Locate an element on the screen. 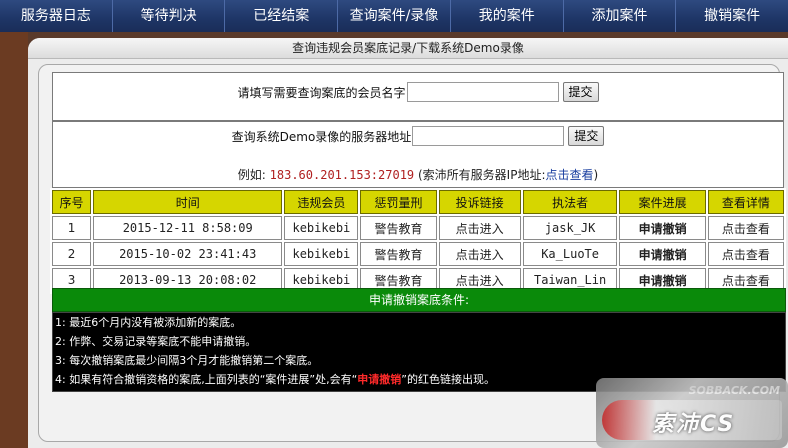 The width and height of the screenshot is (788, 448). member-query-submit-button: 提交 is located at coordinates (580, 92).